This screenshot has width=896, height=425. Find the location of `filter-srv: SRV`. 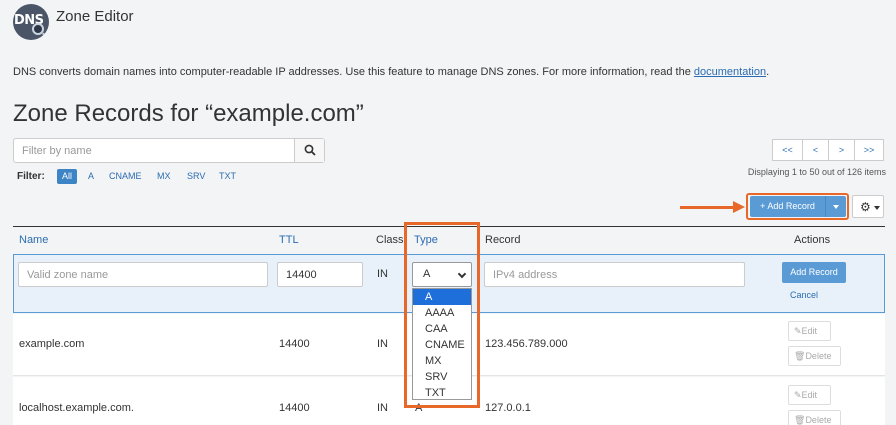

filter-srv: SRV is located at coordinates (196, 176).